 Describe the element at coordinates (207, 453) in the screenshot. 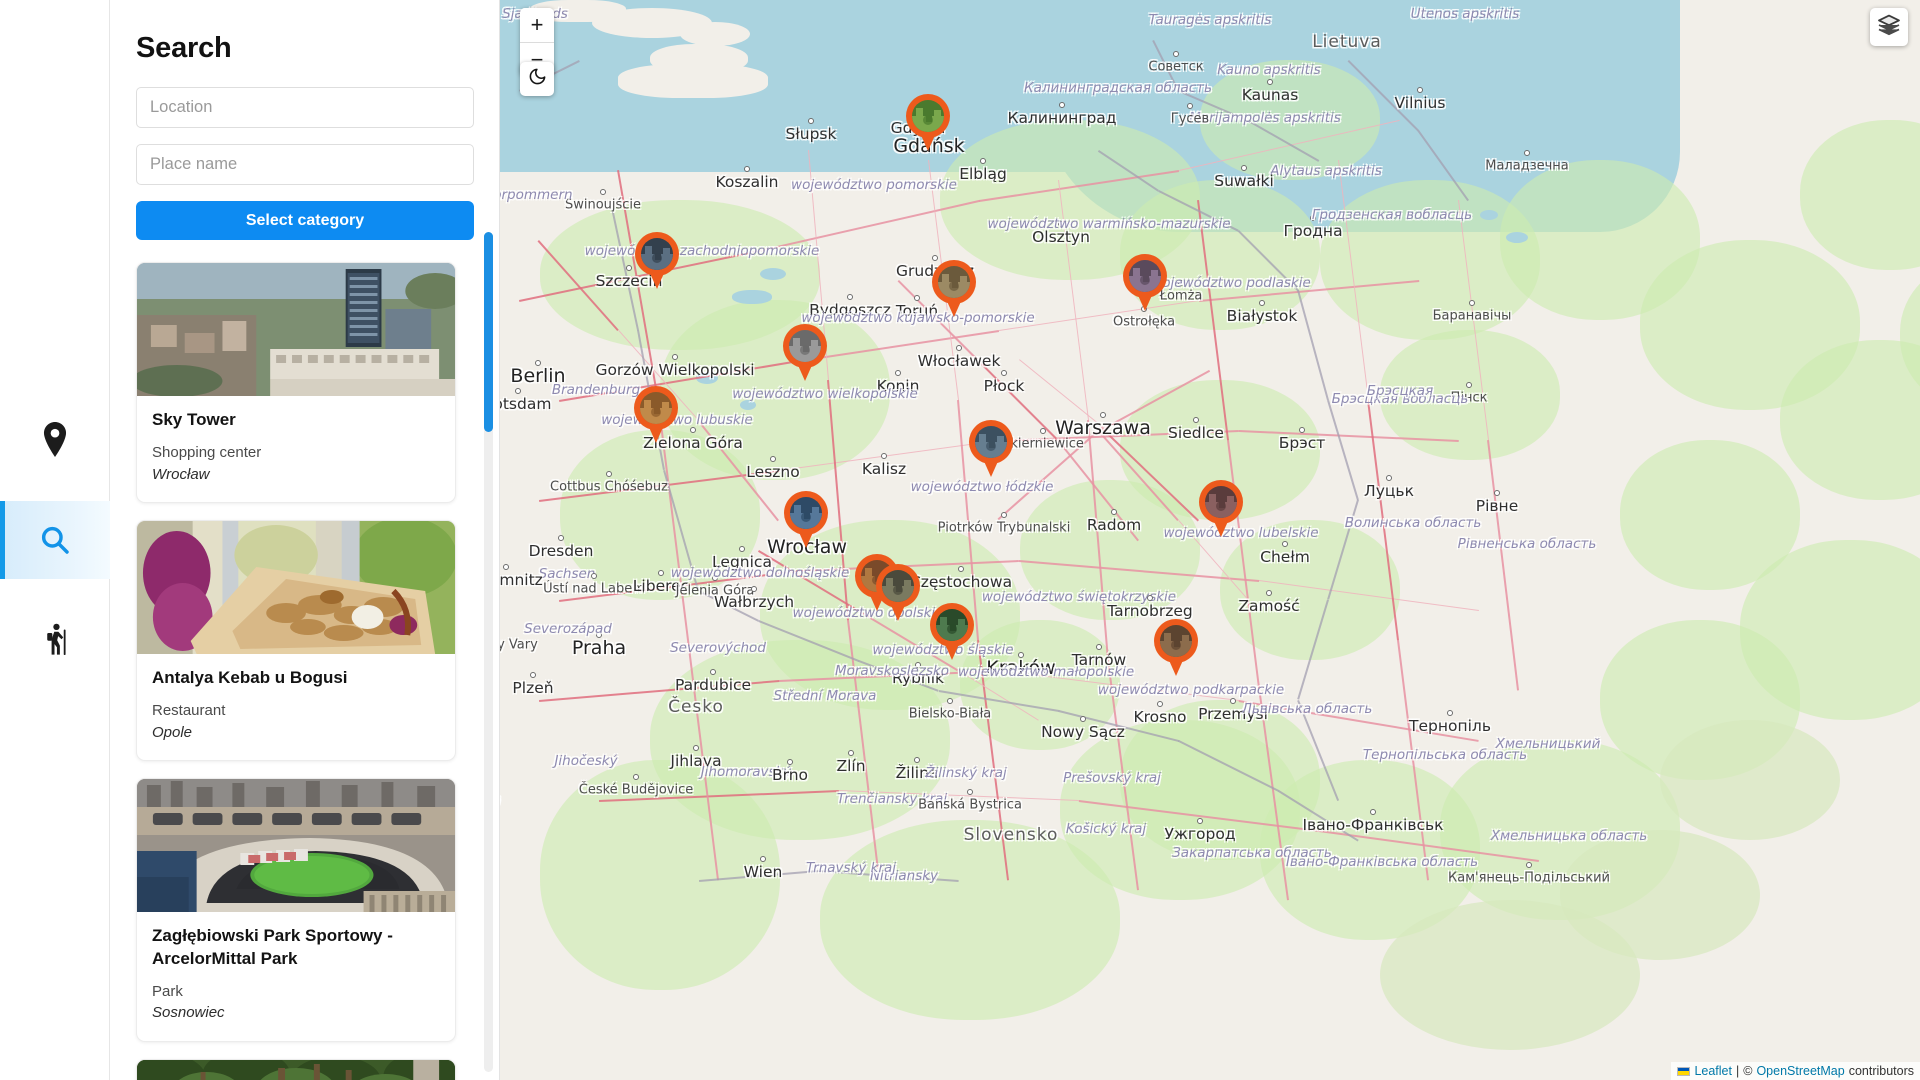

I see `result-category: Shopping center` at that location.